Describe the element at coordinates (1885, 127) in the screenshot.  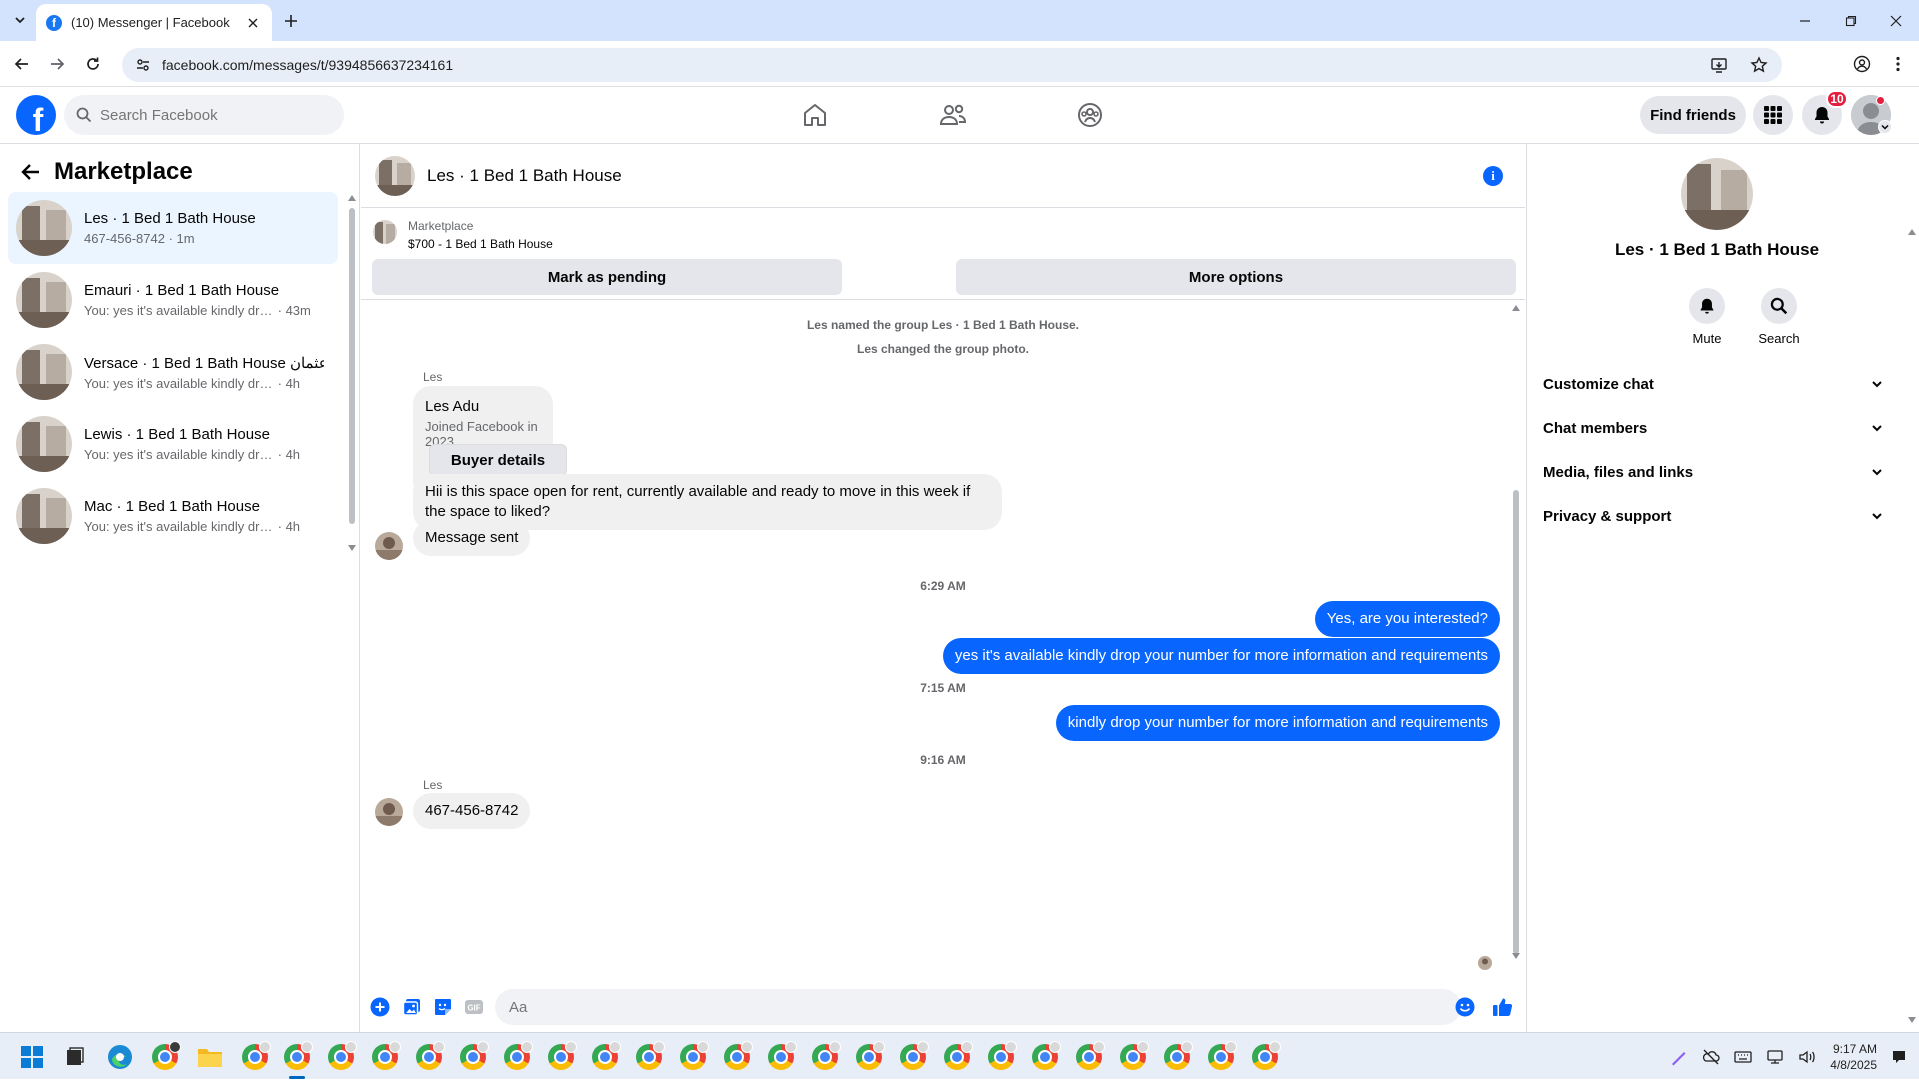
I see `account-chevron-icon` at that location.